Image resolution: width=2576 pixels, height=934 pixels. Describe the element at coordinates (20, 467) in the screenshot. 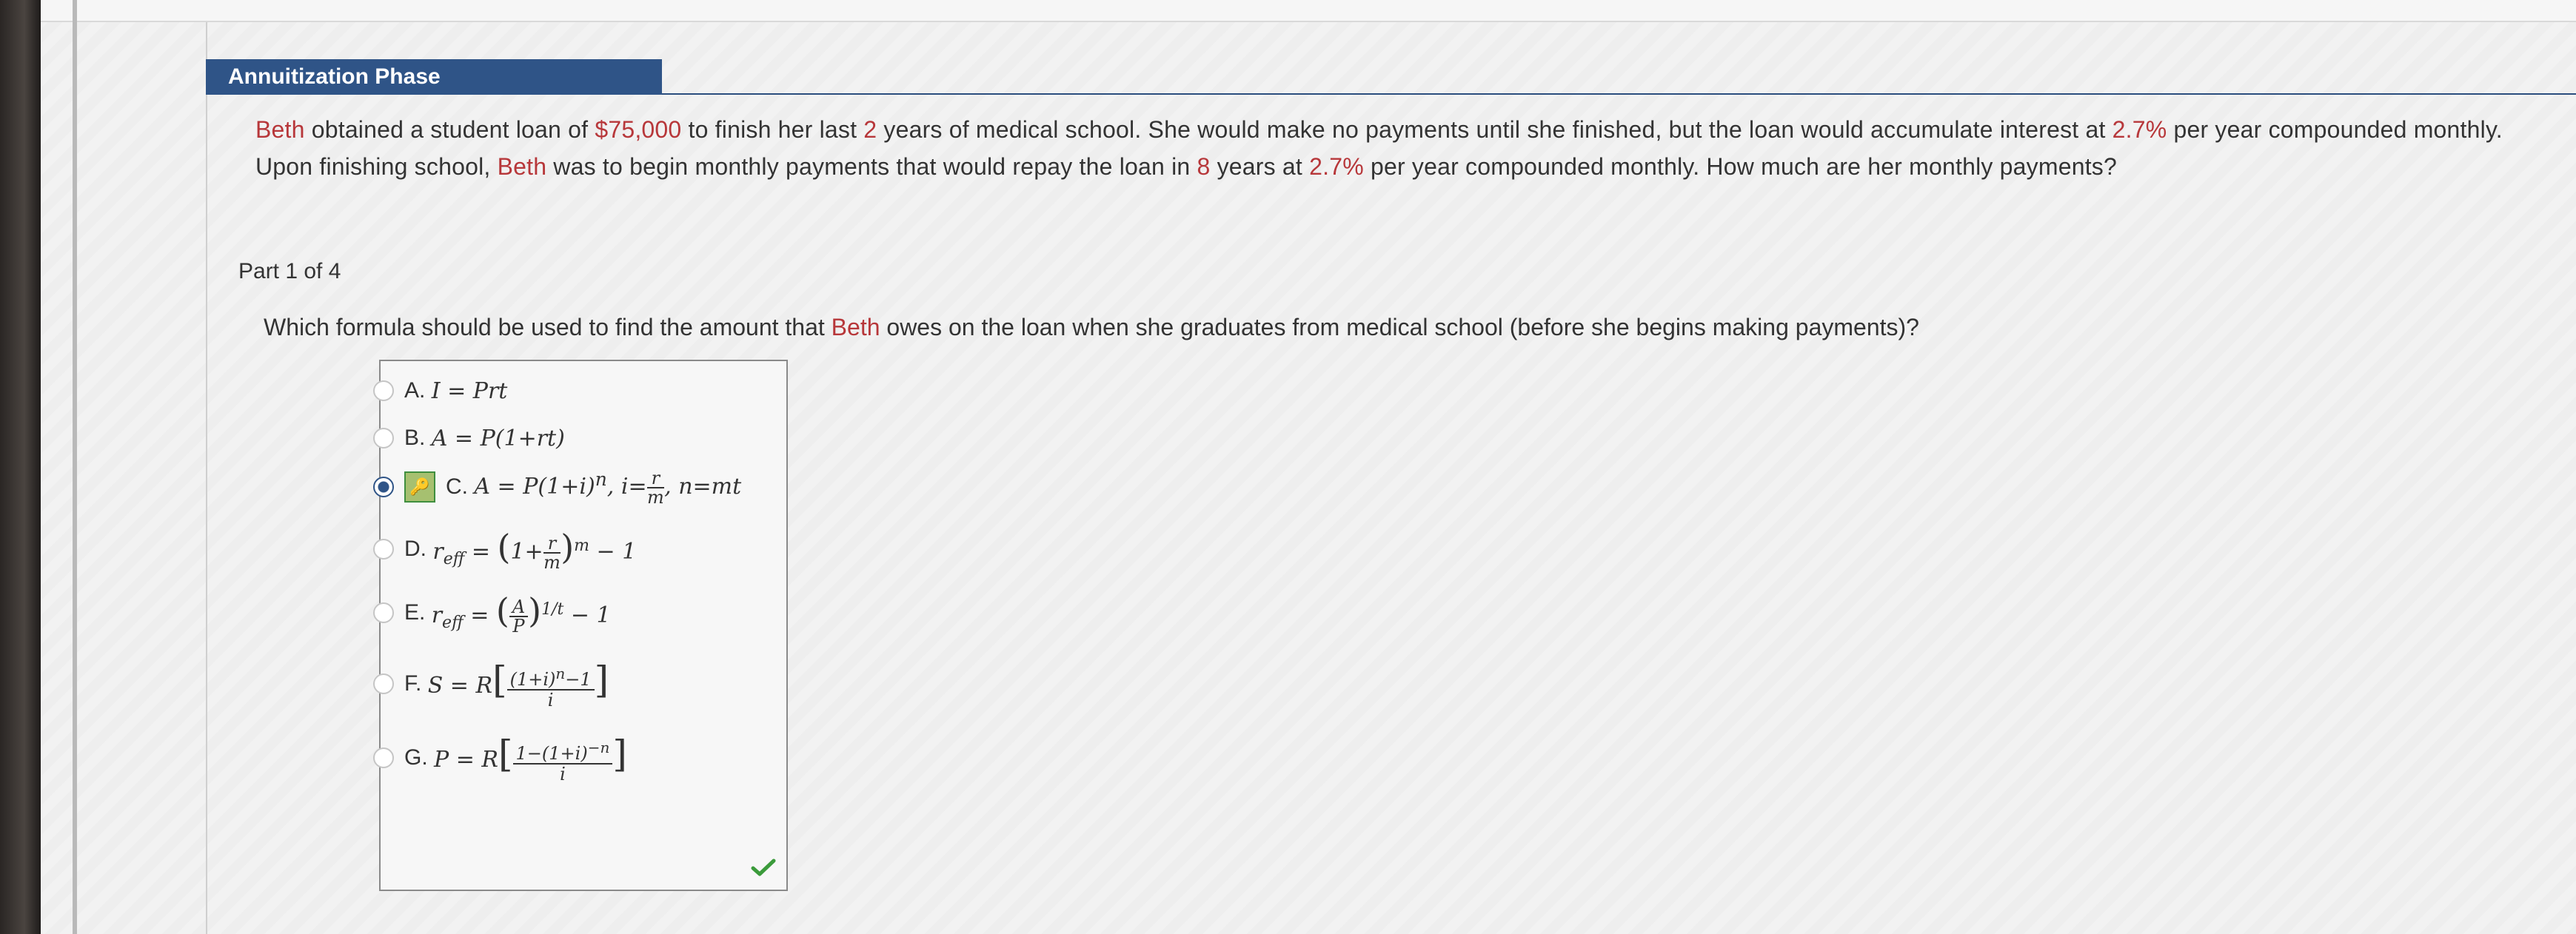

I see `device-bezel` at that location.